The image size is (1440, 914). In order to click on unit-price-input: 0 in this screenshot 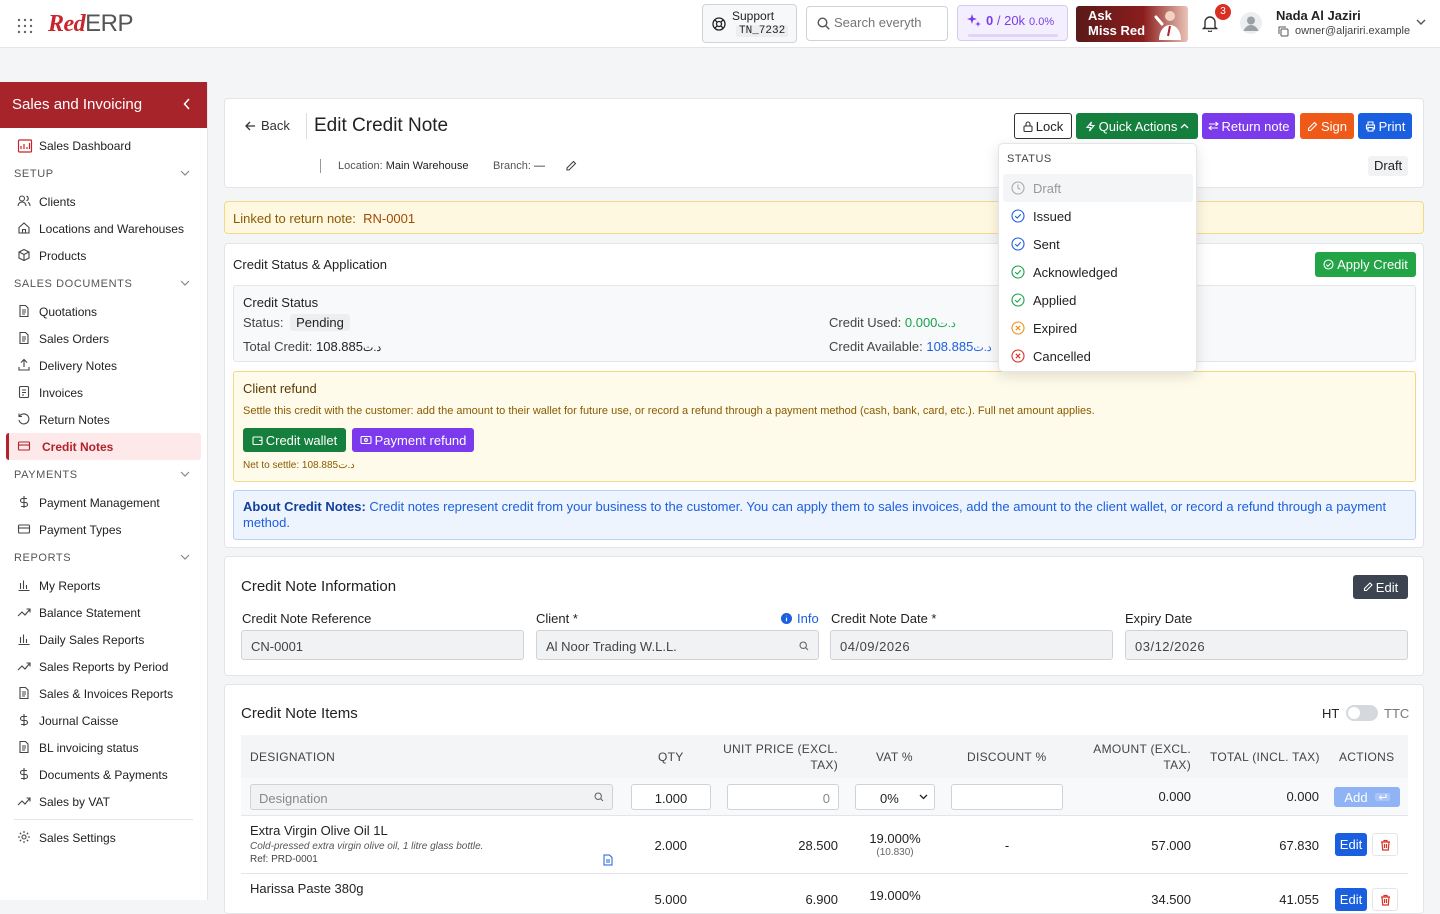, I will do `click(783, 797)`.